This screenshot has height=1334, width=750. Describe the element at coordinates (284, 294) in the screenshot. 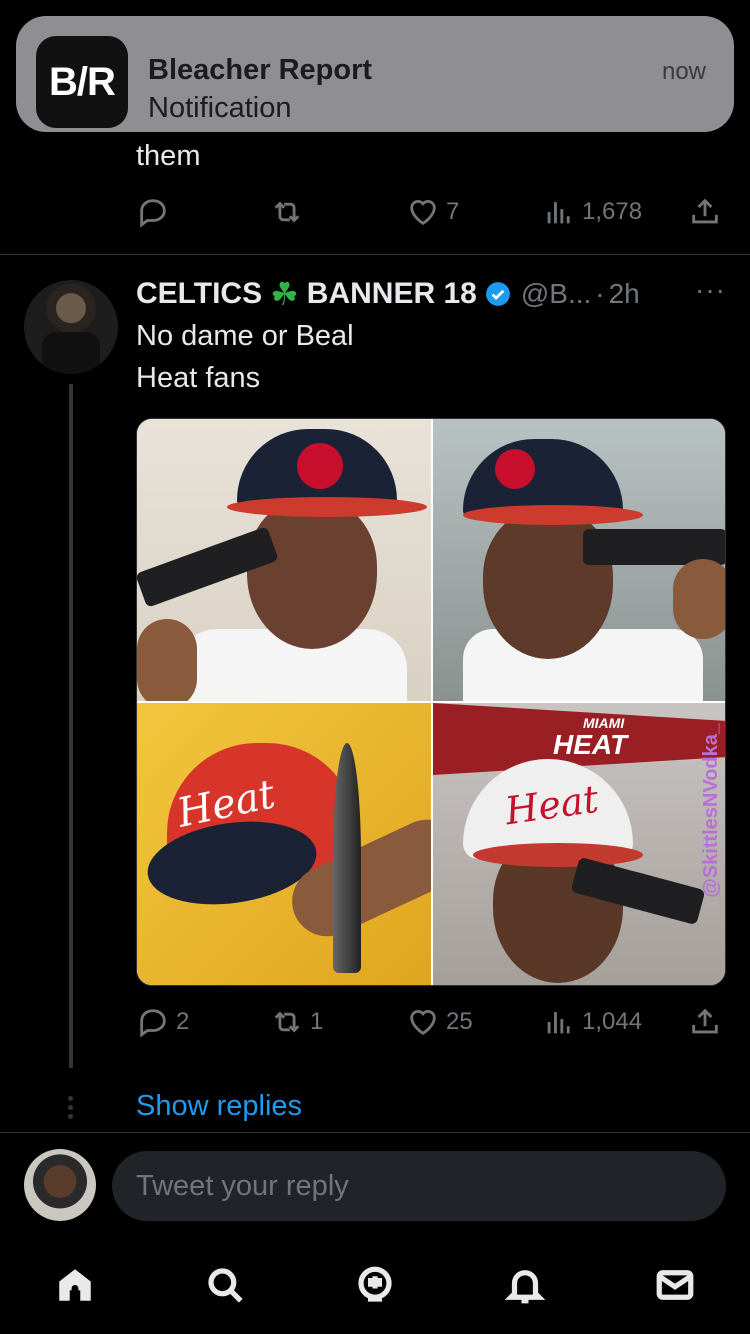

I see `shamrock-icon: ☘` at that location.